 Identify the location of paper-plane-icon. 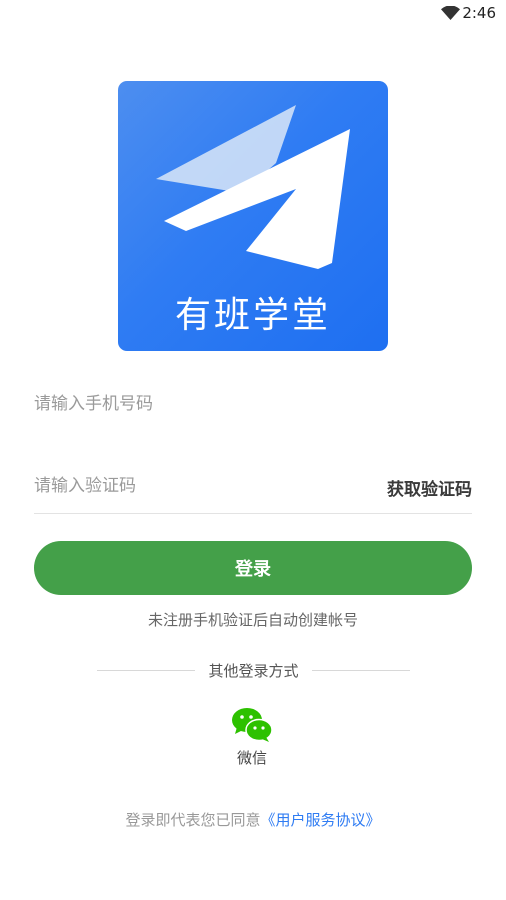
(253, 187).